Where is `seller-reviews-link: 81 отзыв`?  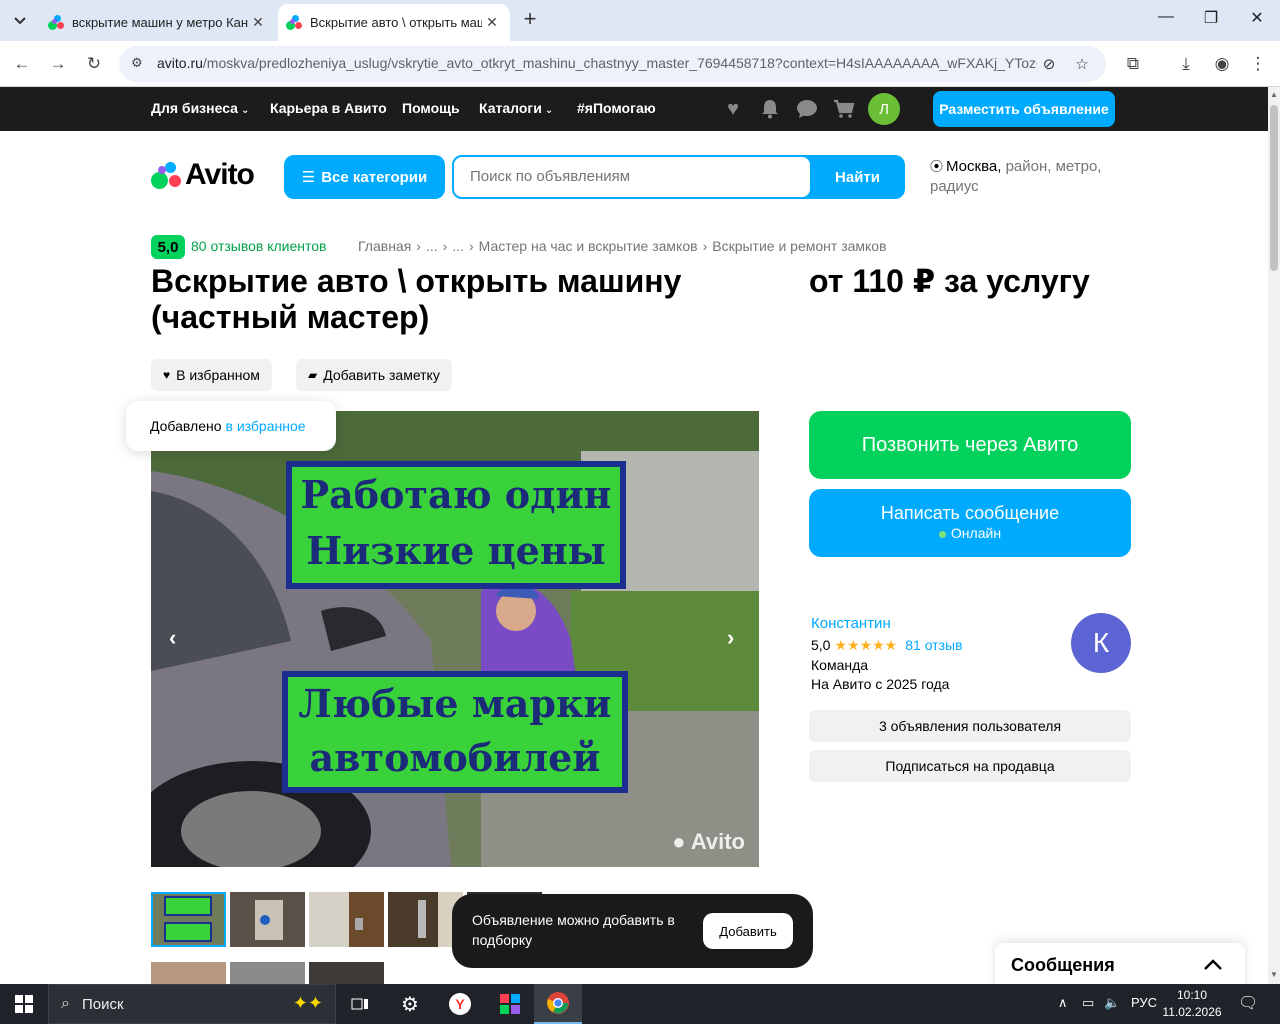
seller-reviews-link: 81 отзыв is located at coordinates (933, 645).